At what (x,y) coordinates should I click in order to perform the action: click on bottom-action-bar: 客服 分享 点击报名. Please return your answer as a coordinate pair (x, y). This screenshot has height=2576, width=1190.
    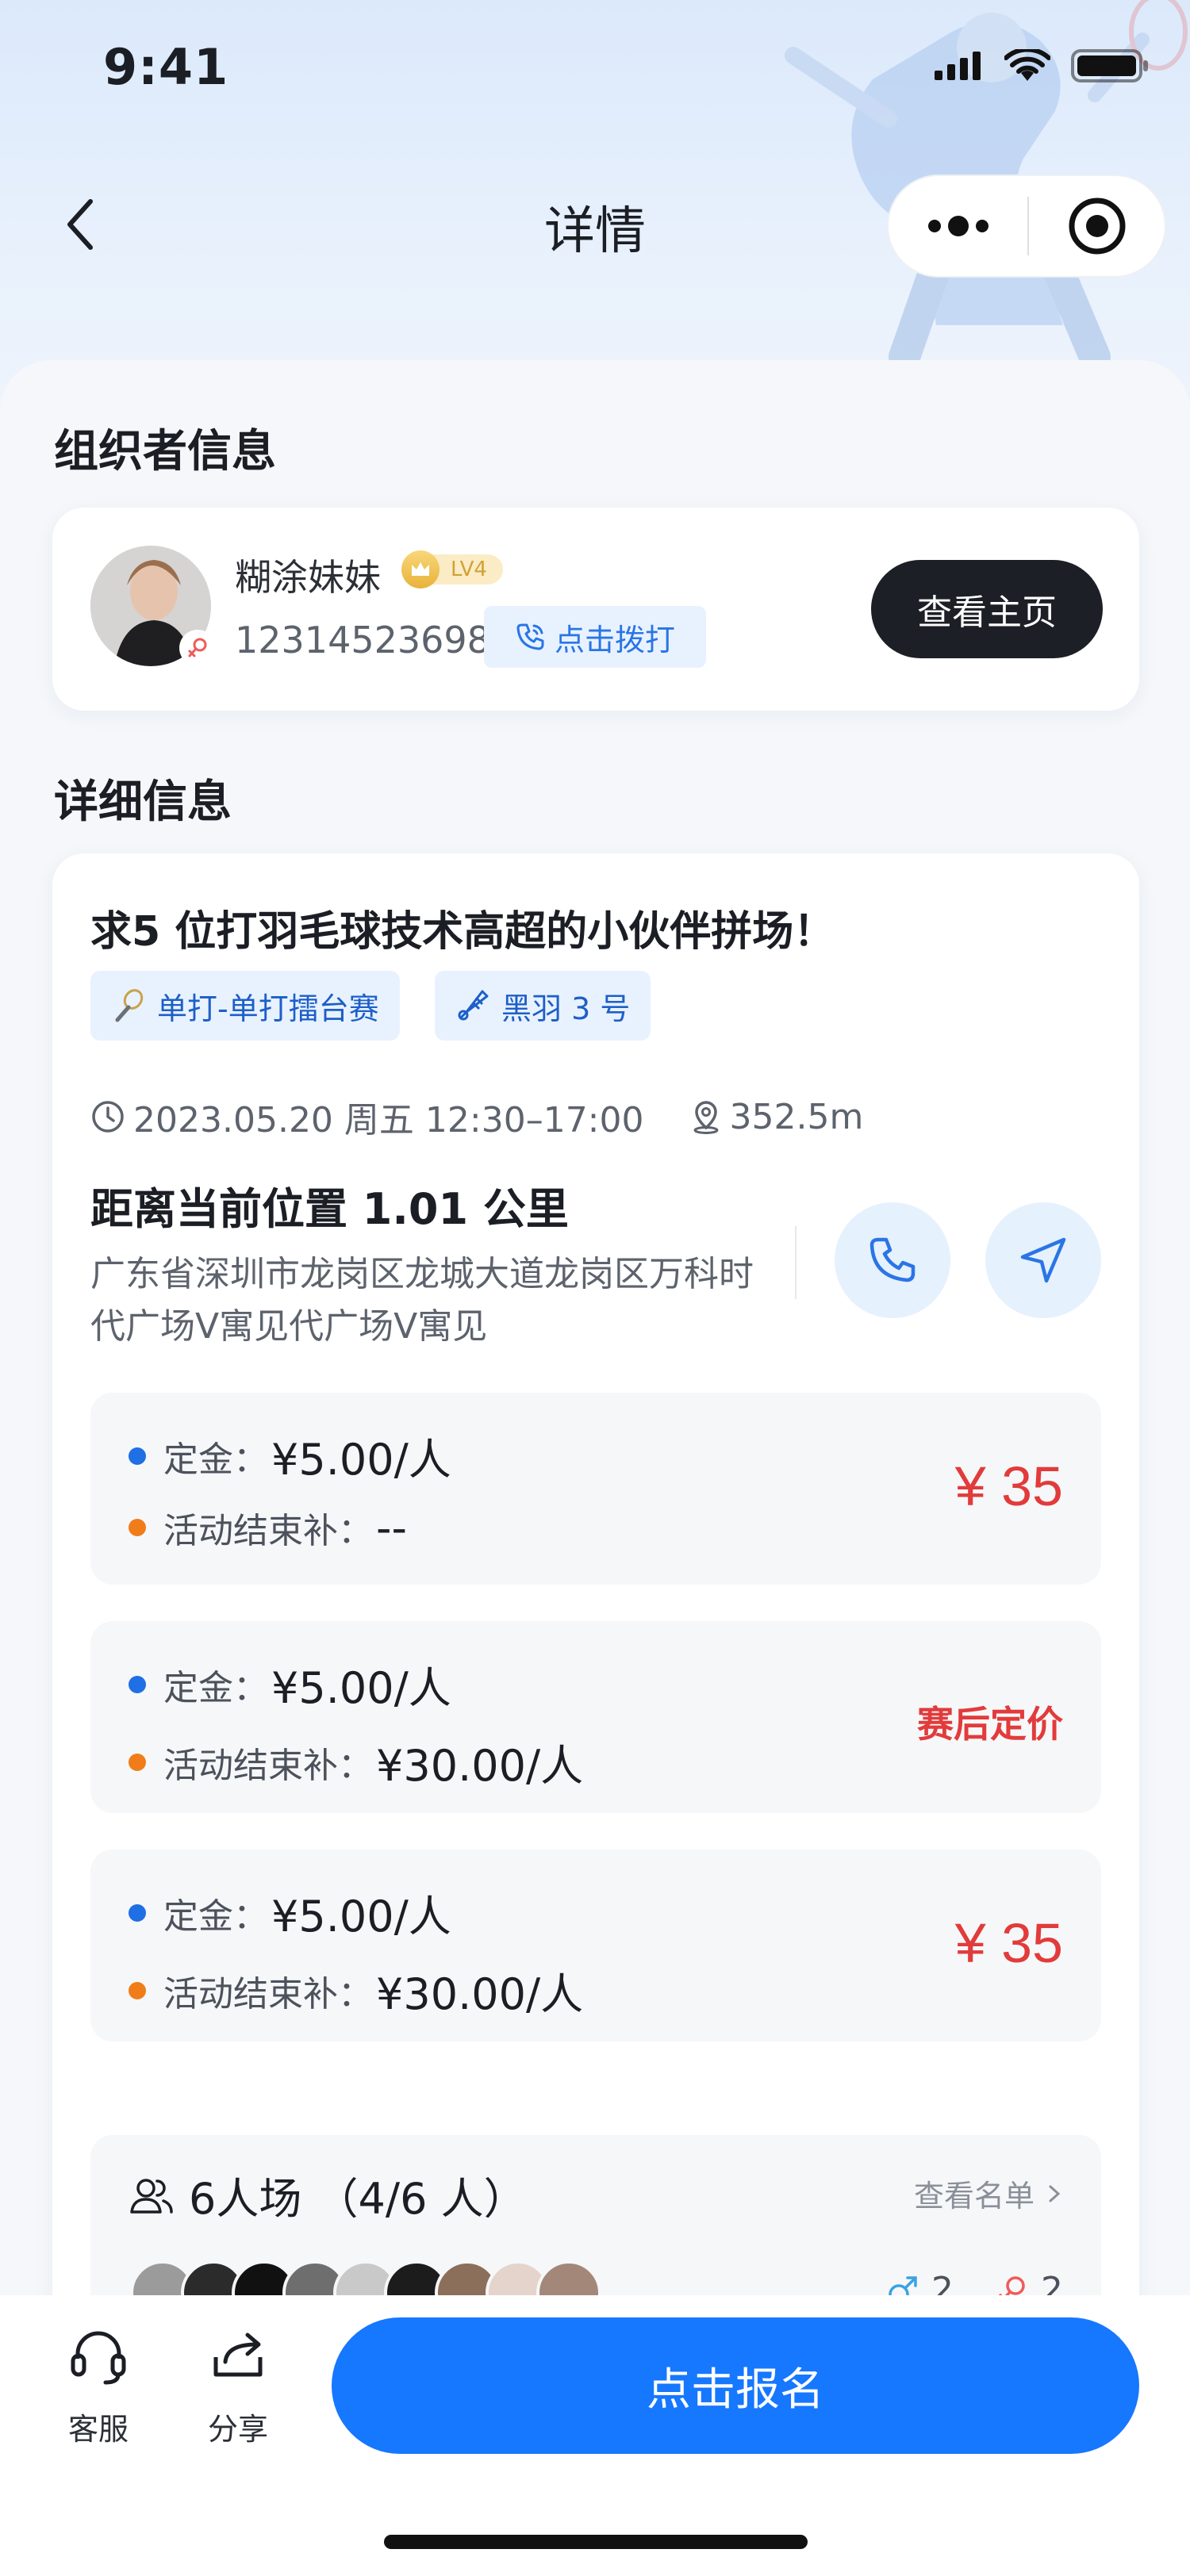
    Looking at the image, I should click on (595, 2435).